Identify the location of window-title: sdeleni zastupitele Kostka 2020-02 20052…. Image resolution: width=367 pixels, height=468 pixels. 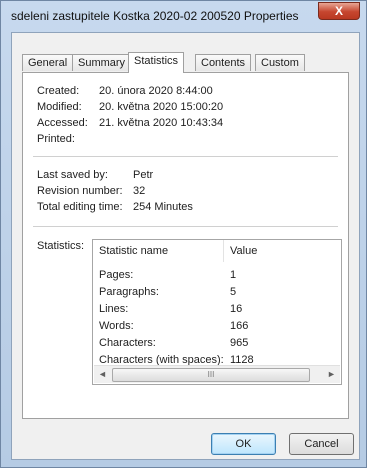
(155, 16).